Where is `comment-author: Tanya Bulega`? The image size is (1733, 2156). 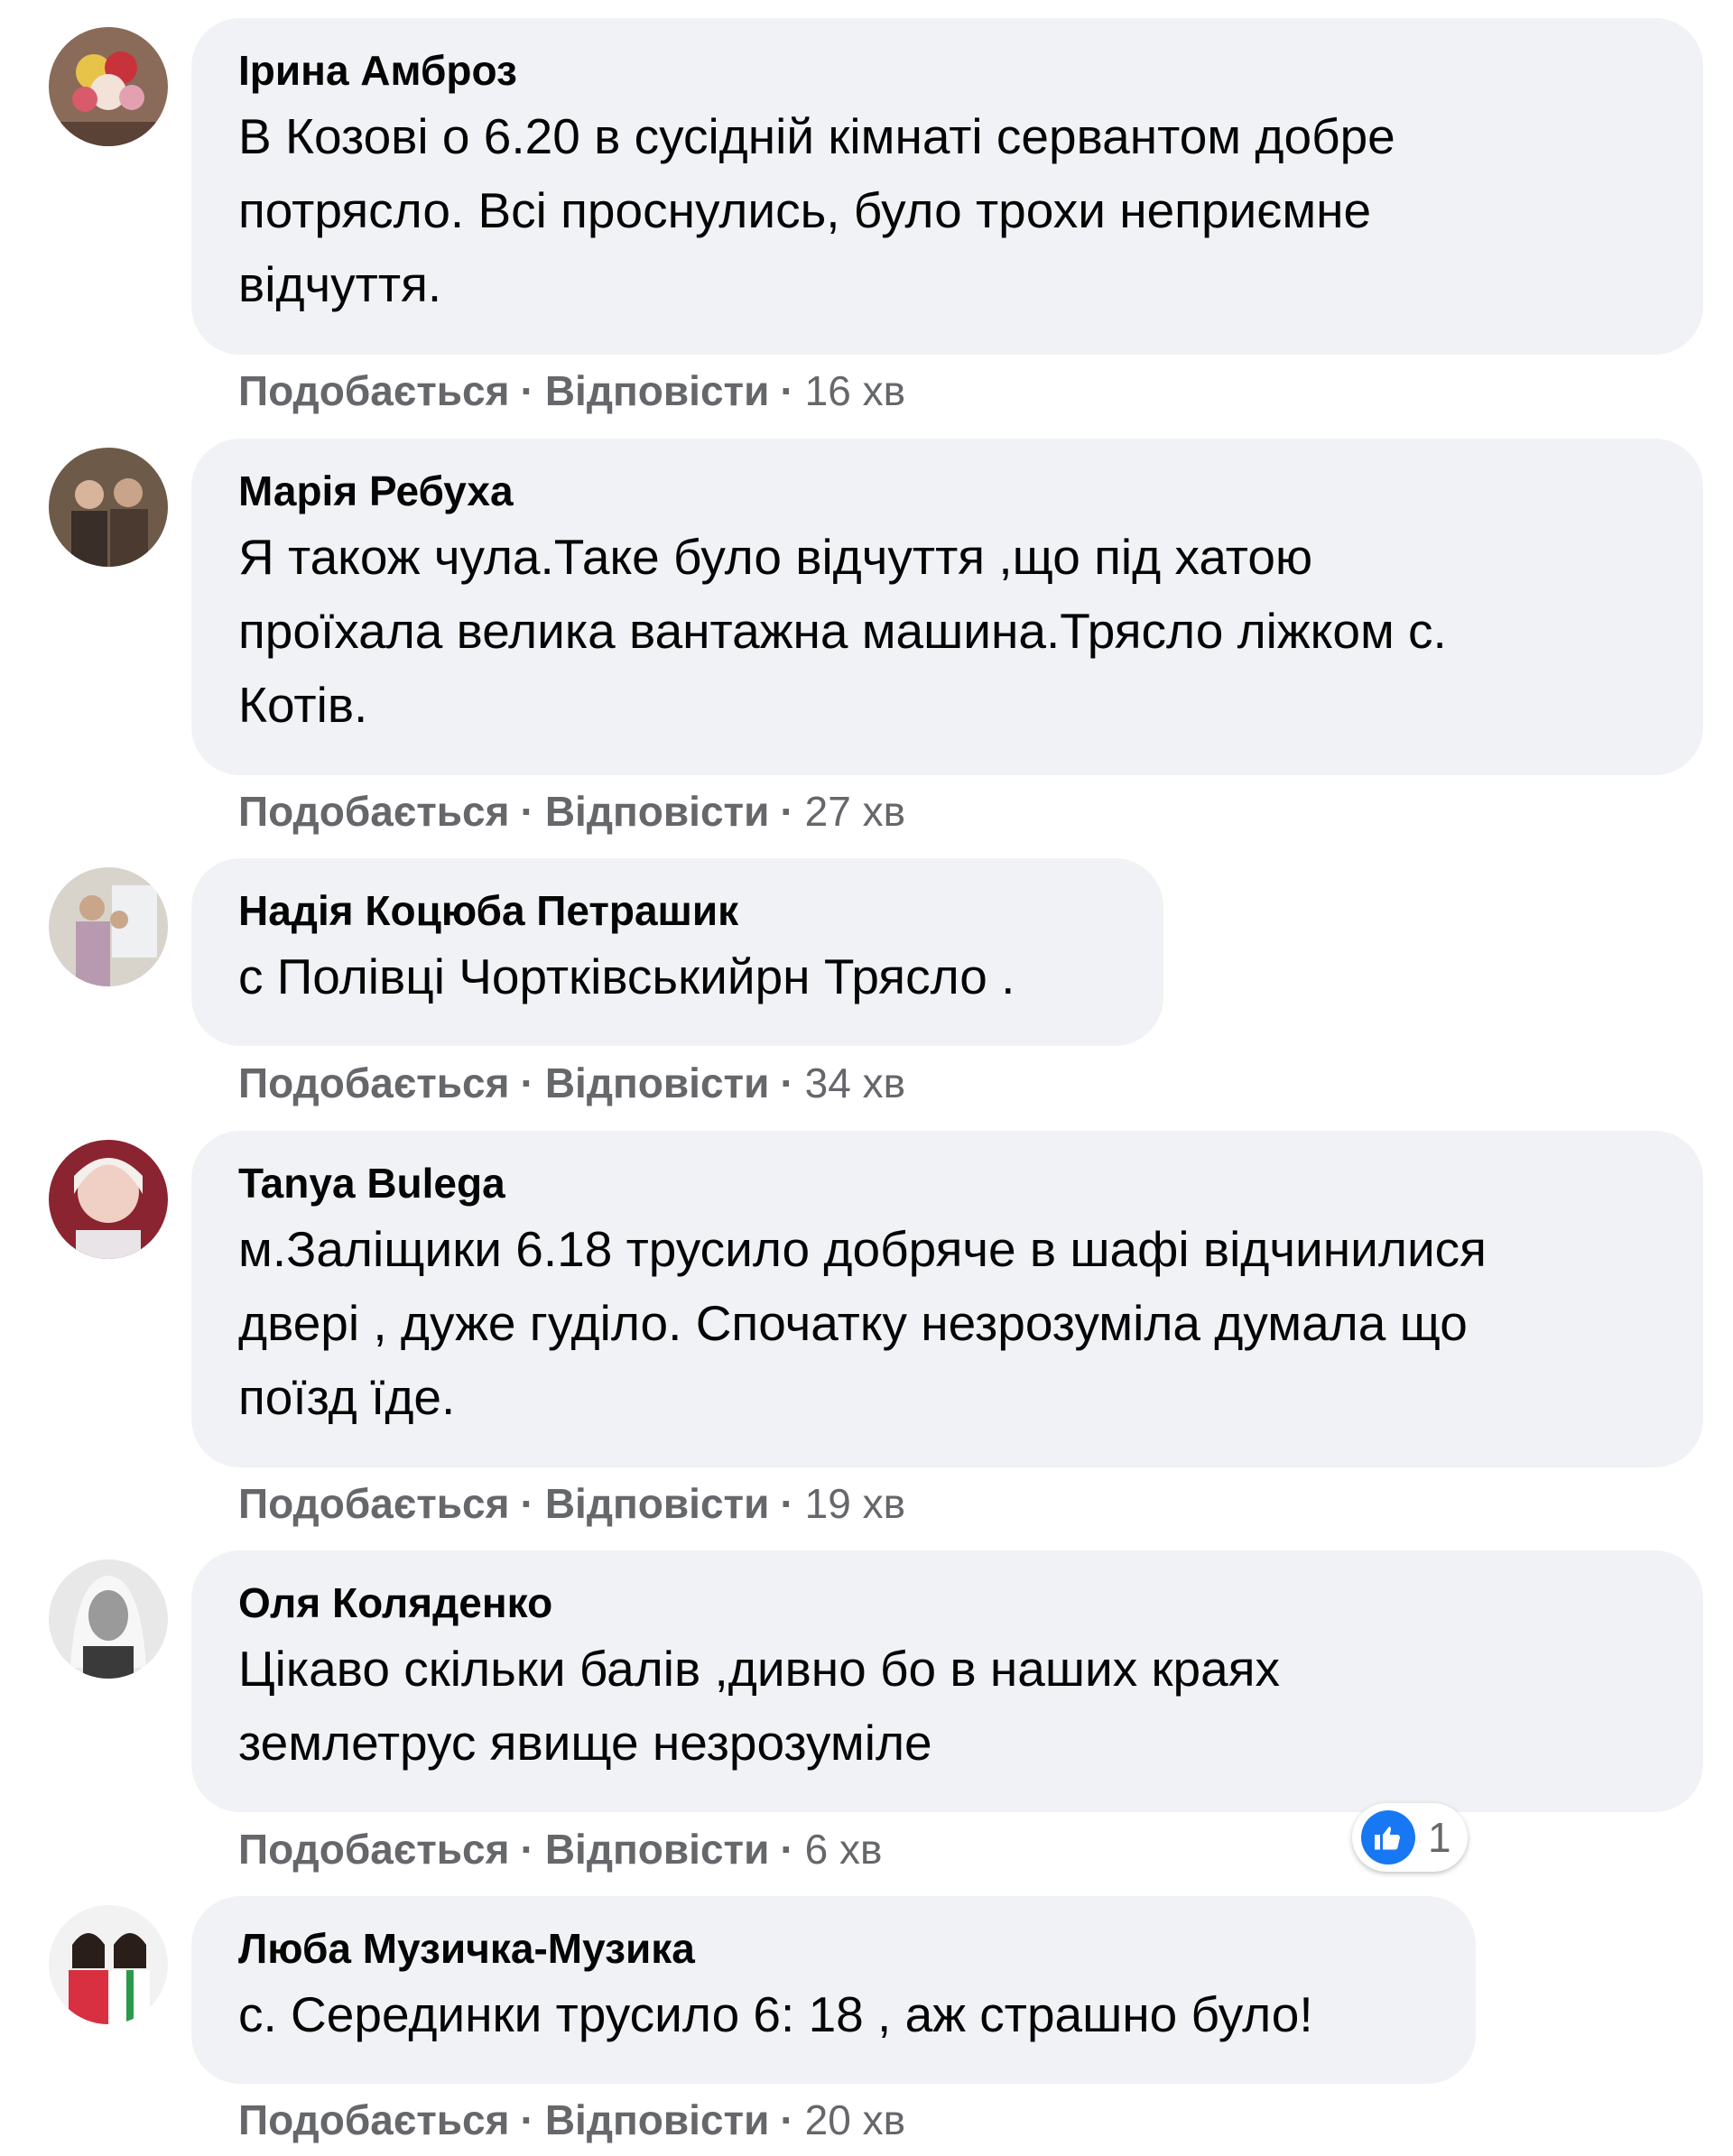
comment-author: Tanya Bulega is located at coordinates (948, 1183).